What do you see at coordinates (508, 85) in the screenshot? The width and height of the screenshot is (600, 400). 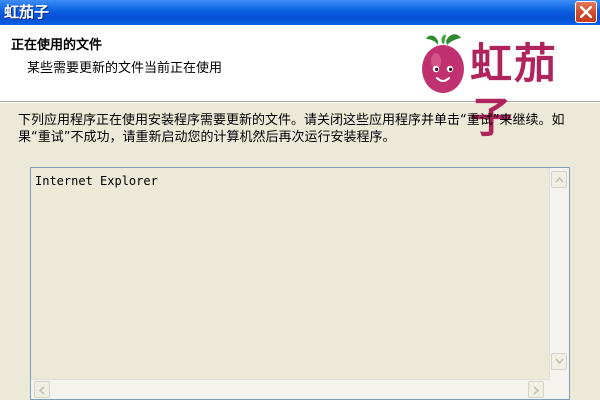 I see `brand-logo: 虹茄子` at bounding box center [508, 85].